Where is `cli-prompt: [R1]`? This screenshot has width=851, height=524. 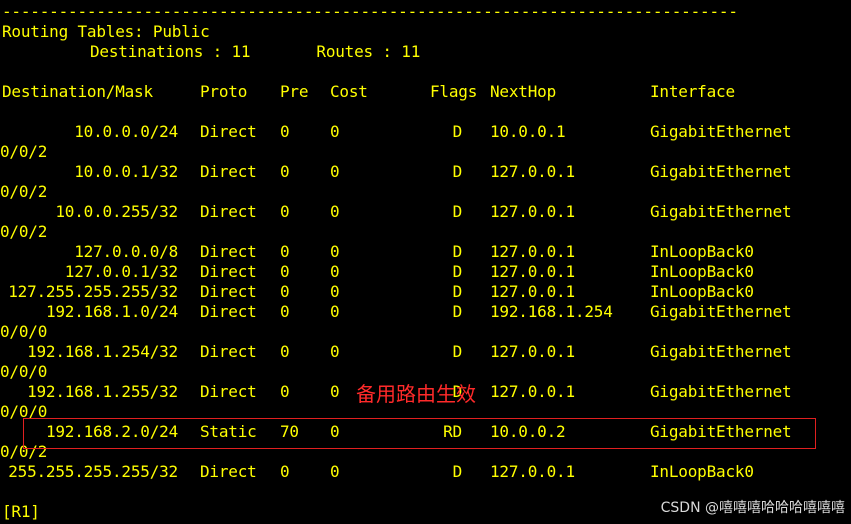
cli-prompt: [R1] is located at coordinates (21, 512).